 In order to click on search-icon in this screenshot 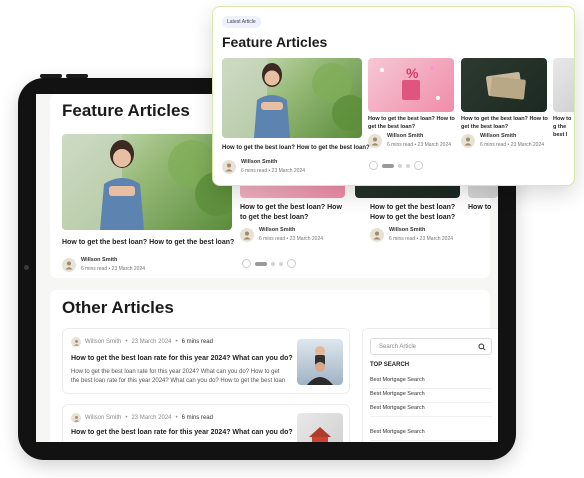, I will do `click(482, 347)`.